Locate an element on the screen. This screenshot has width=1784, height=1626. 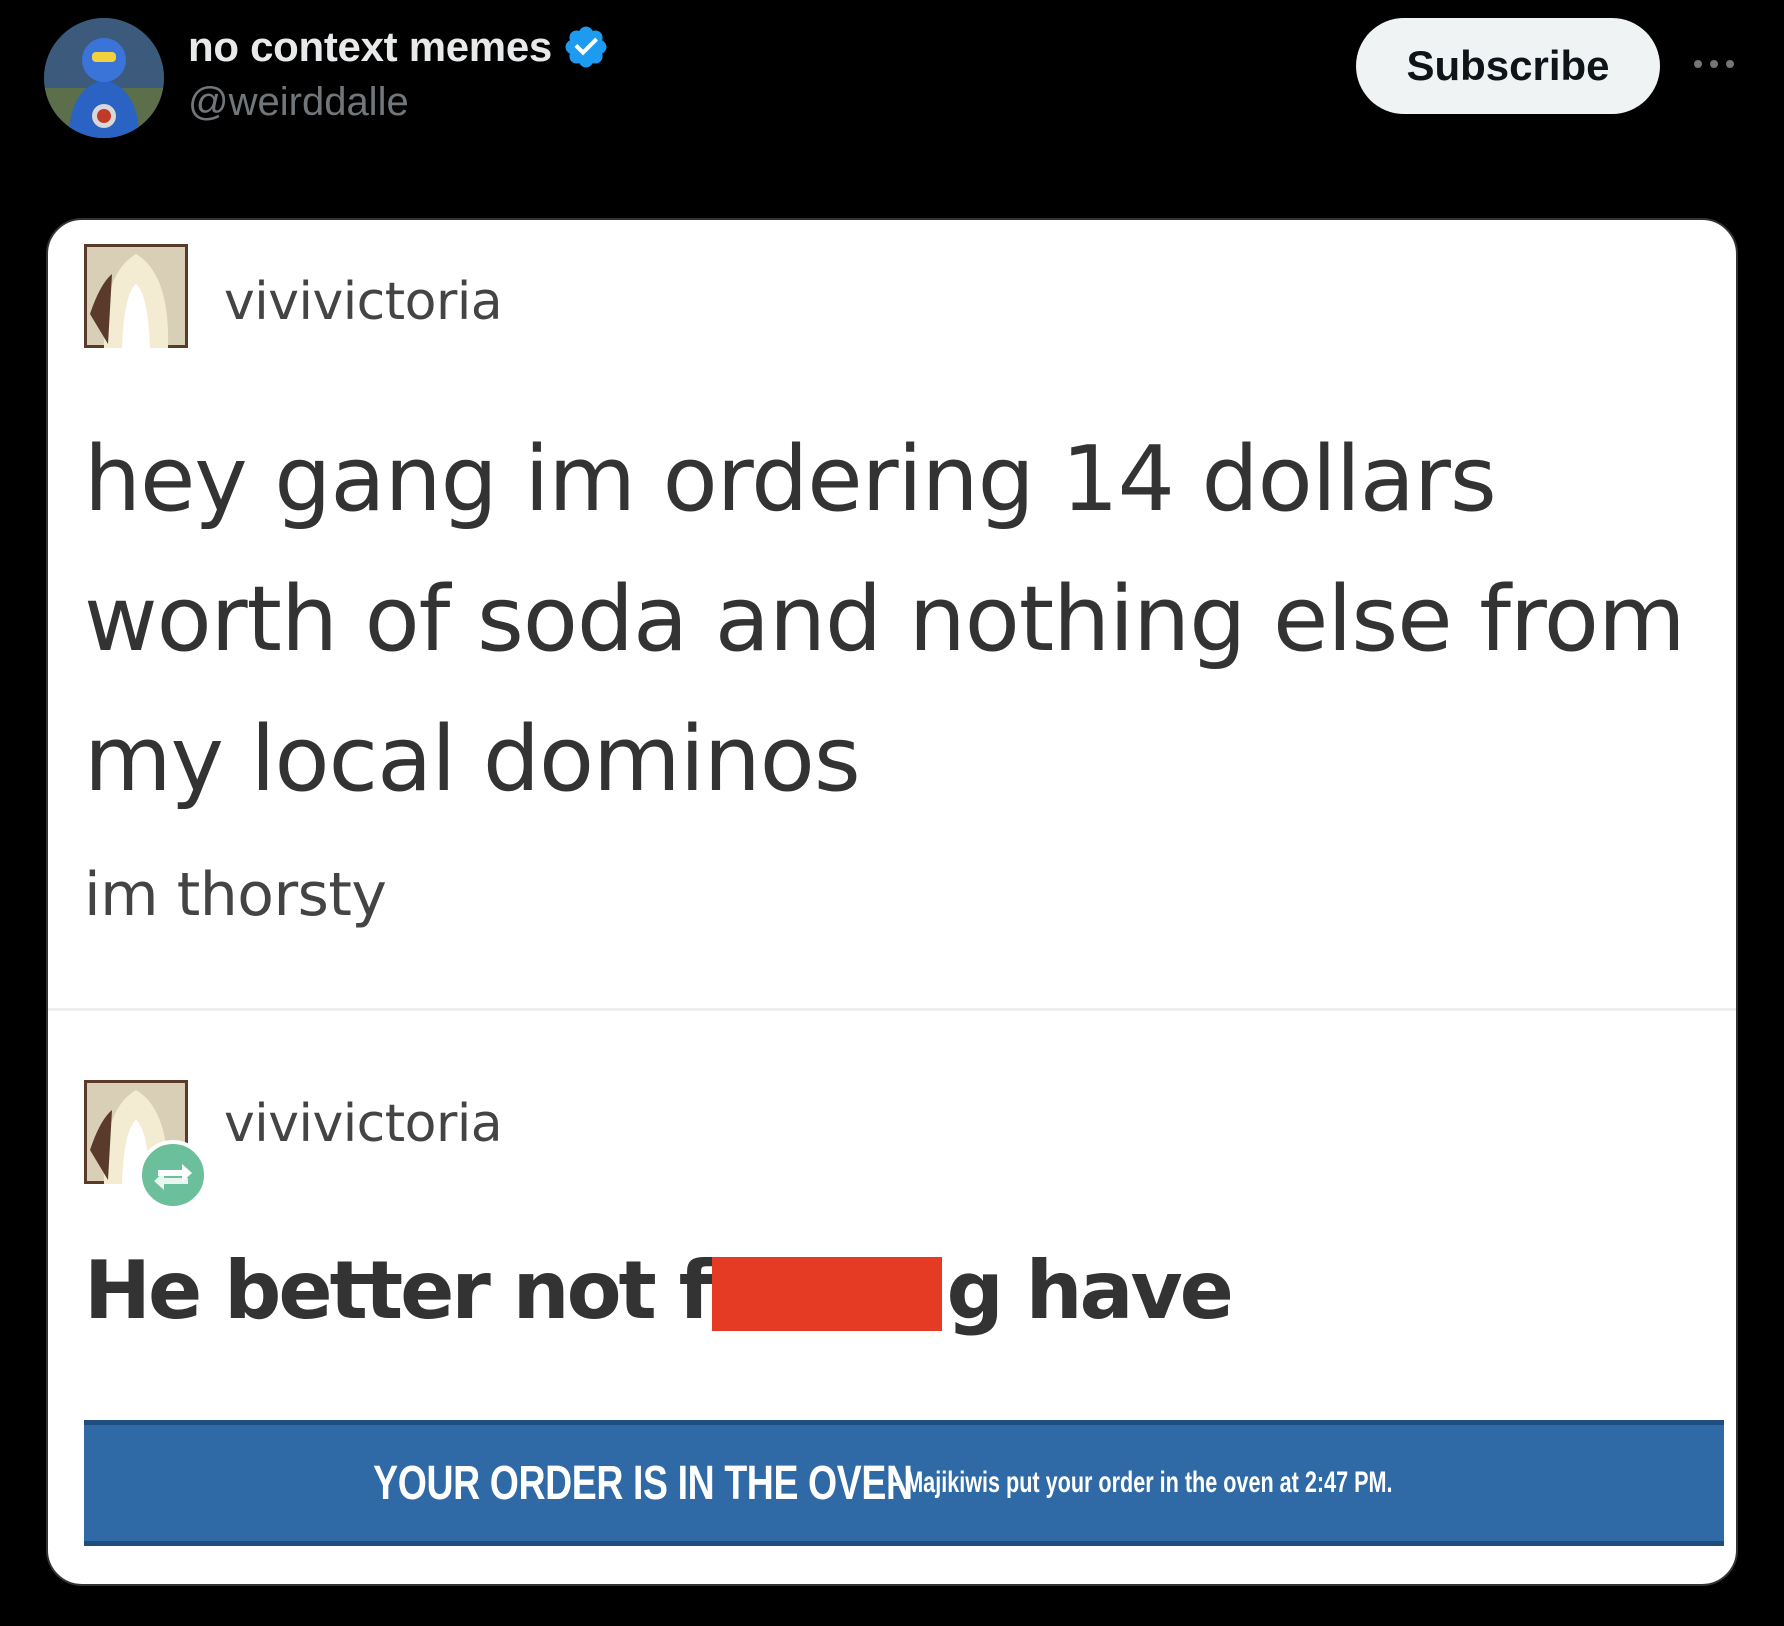
author-avatar is located at coordinates (104, 78).